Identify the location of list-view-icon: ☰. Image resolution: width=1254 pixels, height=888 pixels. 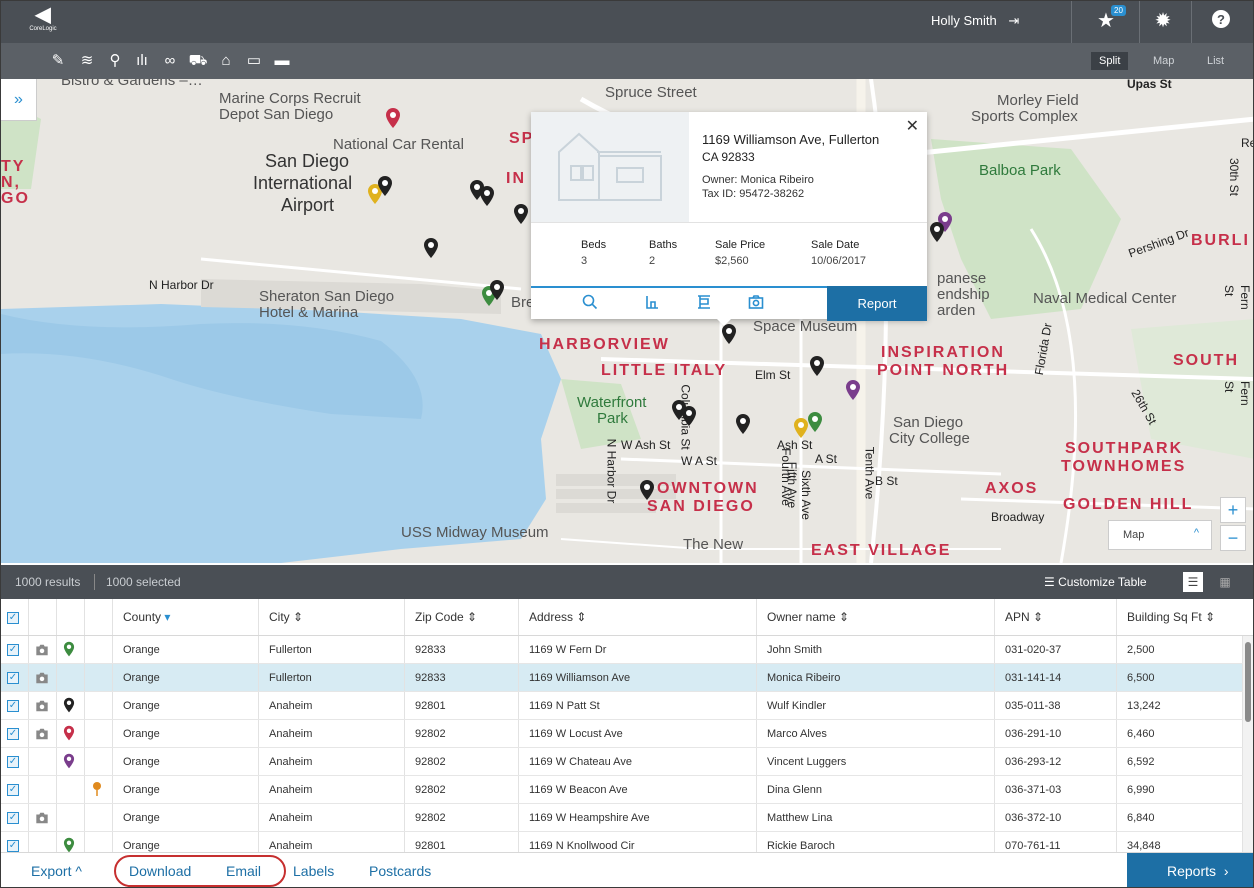
(1193, 582).